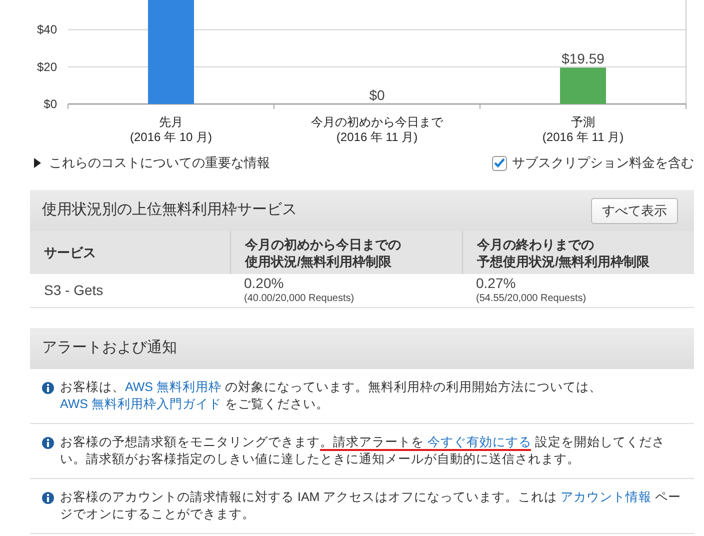  What do you see at coordinates (371, 506) in the screenshot?
I see `alert-message: お客様のアカウントの請求情報に対する IAM アクセスはオフになっています。これは アカウント情報 ページでオンにすることができます。` at bounding box center [371, 506].